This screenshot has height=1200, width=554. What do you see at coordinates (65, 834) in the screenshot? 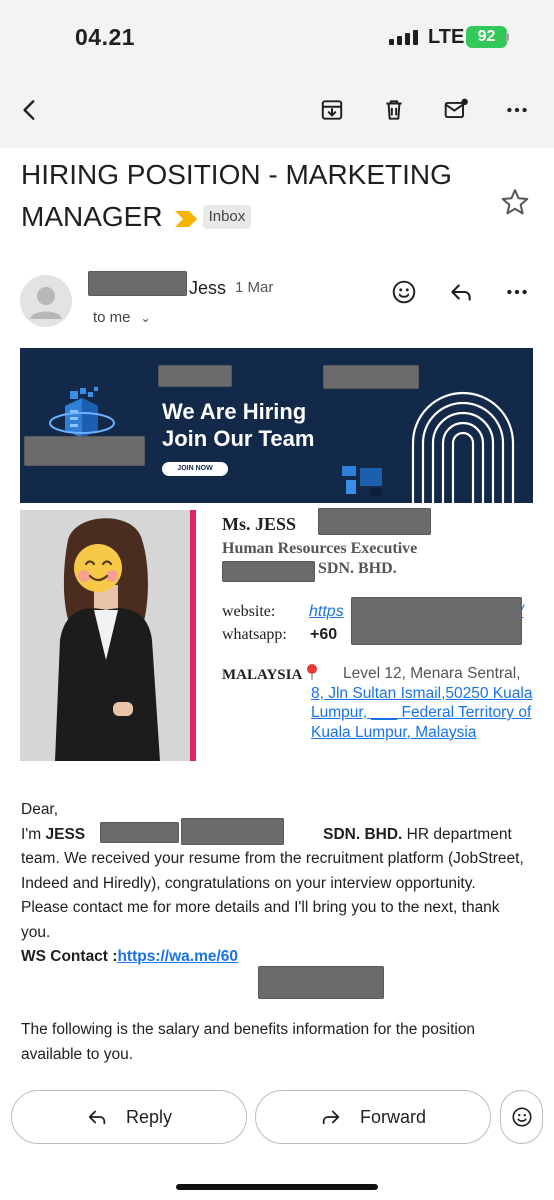
I see `sender-first-name: JESS` at bounding box center [65, 834].